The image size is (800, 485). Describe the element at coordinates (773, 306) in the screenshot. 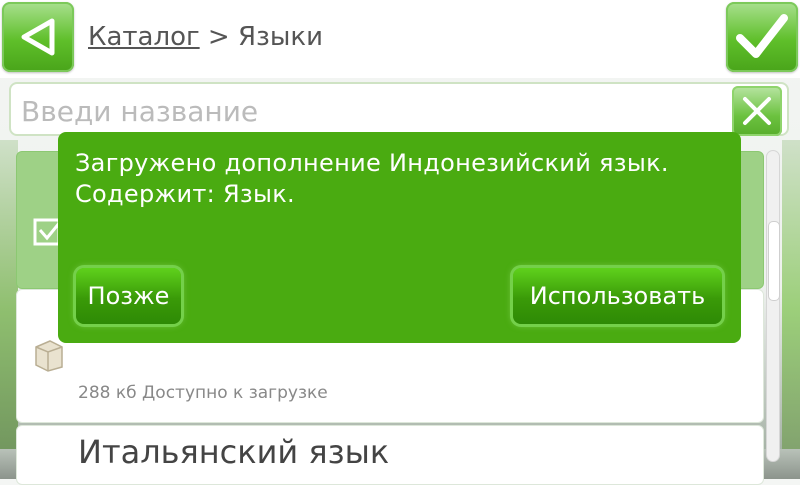

I see `scrollbar` at that location.